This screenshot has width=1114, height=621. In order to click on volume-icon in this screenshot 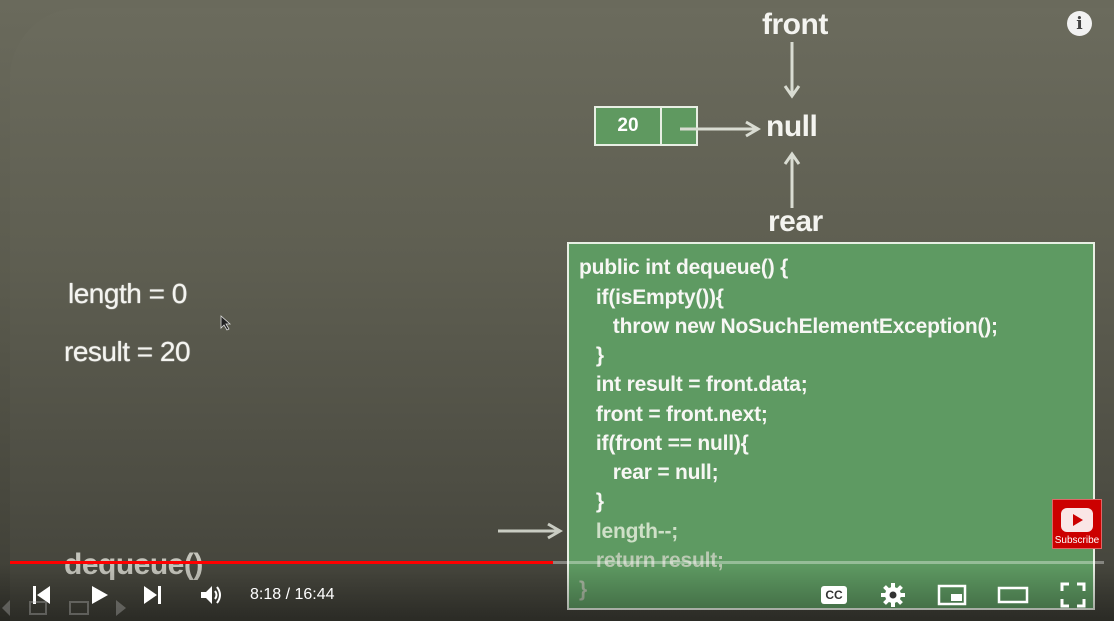, I will do `click(211, 595)`.